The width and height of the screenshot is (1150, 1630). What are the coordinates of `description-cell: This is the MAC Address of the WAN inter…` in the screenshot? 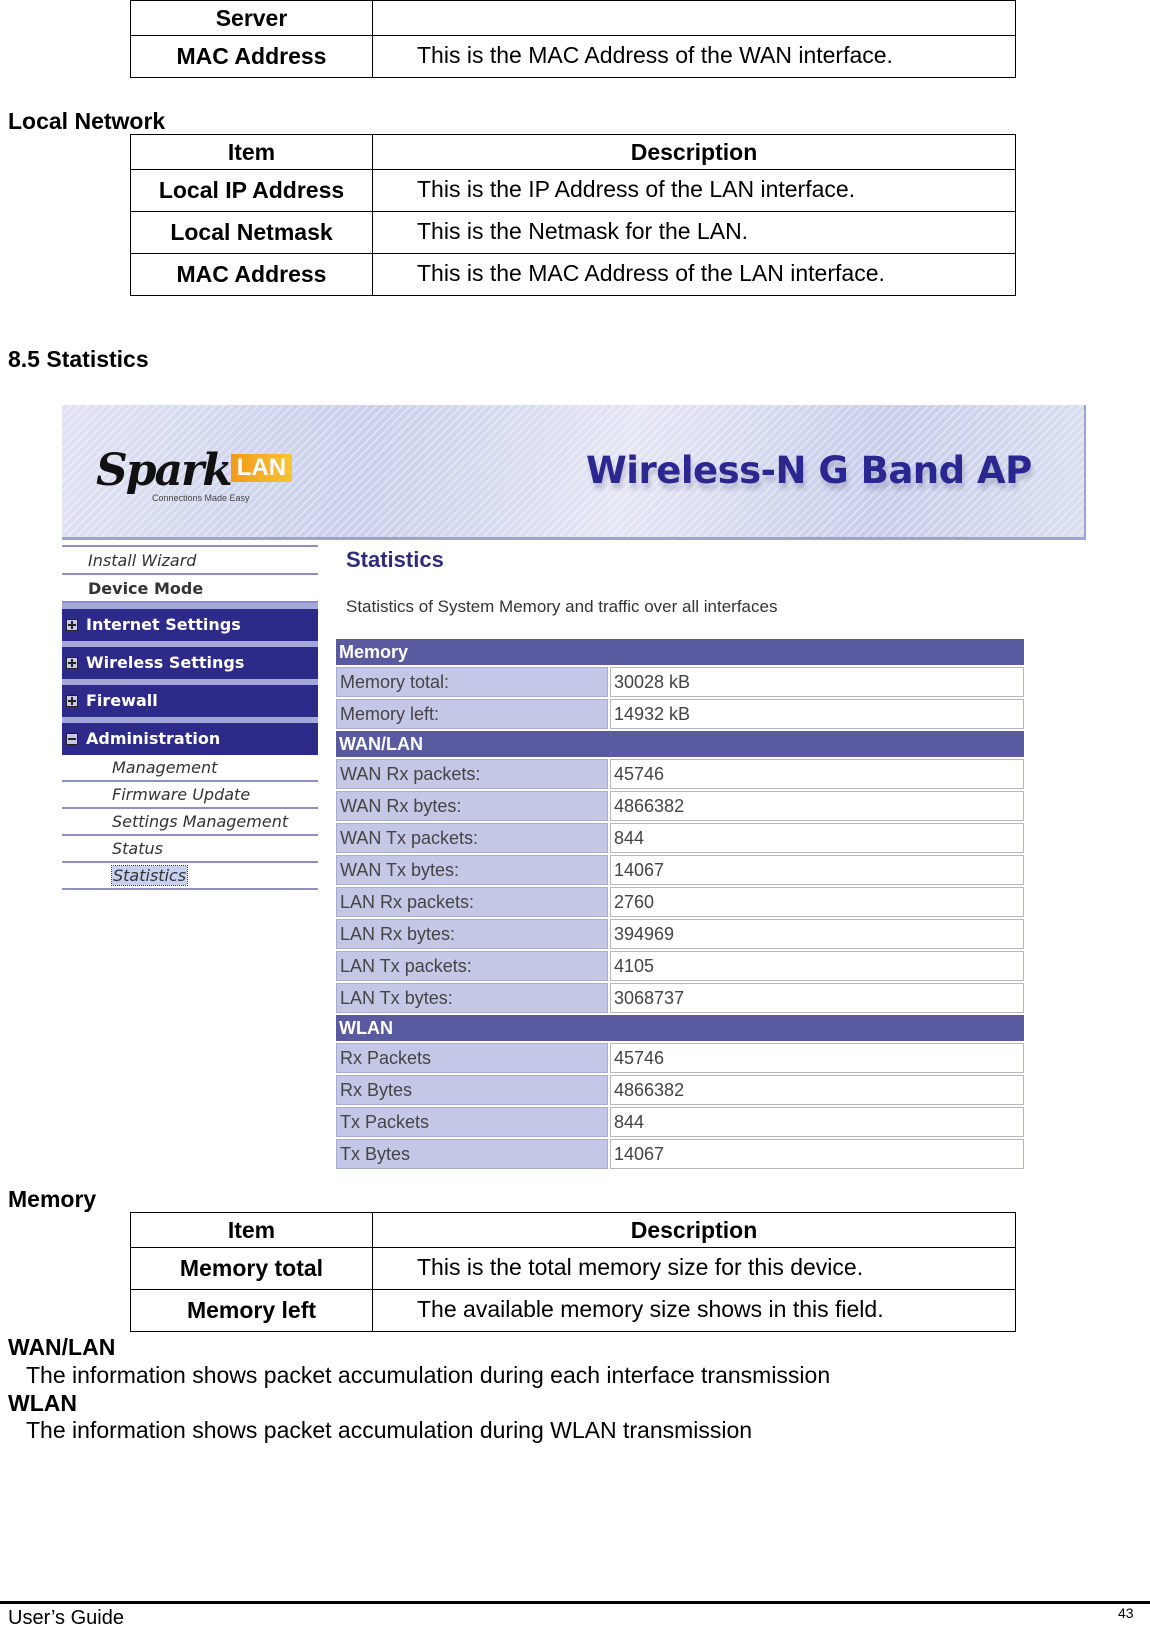 It's located at (694, 56).